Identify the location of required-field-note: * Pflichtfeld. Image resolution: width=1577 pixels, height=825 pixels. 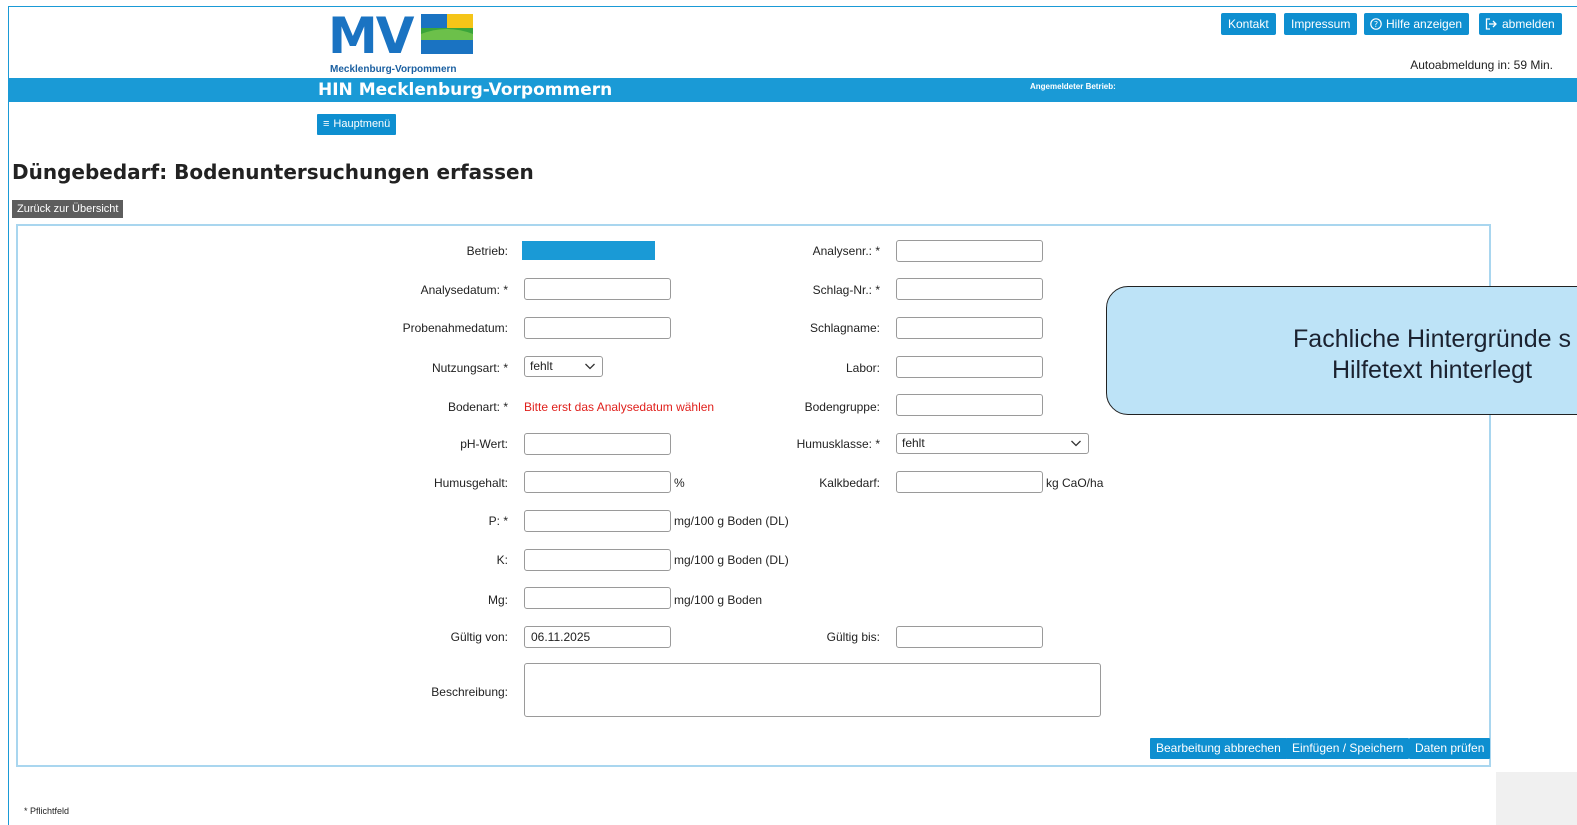
(47, 811).